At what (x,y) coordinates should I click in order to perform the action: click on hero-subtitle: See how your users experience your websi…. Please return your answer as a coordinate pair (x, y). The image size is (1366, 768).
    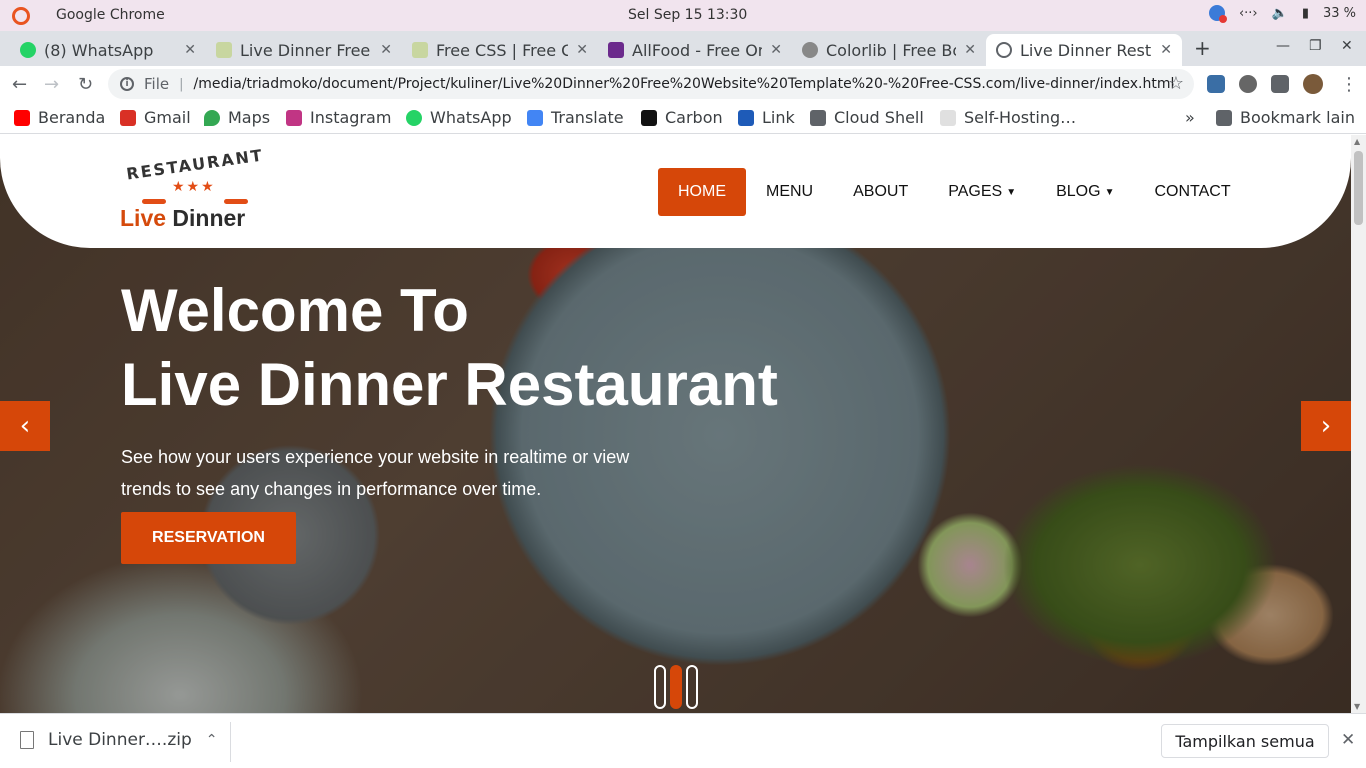
    Looking at the image, I should click on (375, 473).